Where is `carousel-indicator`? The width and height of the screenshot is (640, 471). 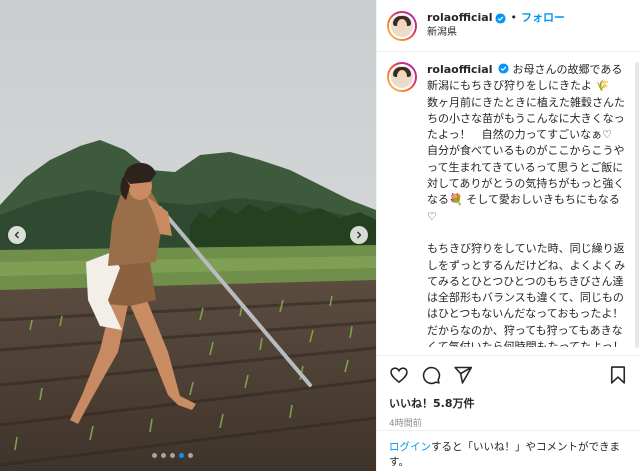
carousel-indicator is located at coordinates (172, 455).